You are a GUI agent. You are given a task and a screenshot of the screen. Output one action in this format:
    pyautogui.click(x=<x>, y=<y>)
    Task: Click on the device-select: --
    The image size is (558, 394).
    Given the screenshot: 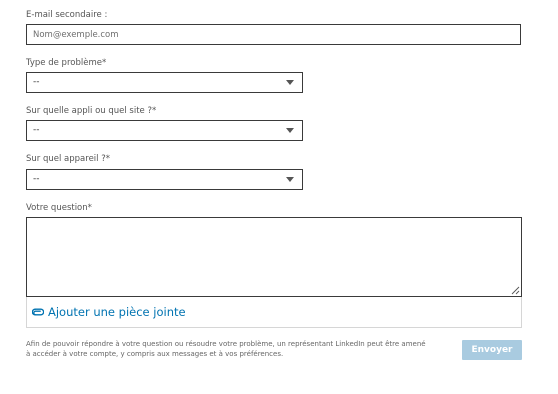 What is the action you would take?
    pyautogui.click(x=164, y=179)
    